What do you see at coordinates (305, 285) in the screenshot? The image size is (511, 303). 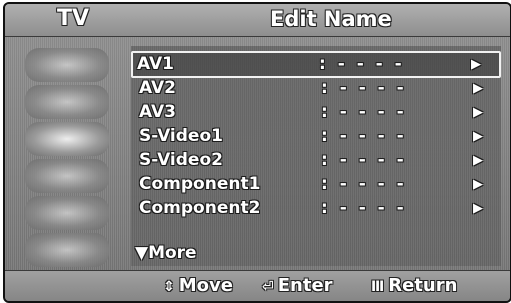 I see `enter-label: Enter` at bounding box center [305, 285].